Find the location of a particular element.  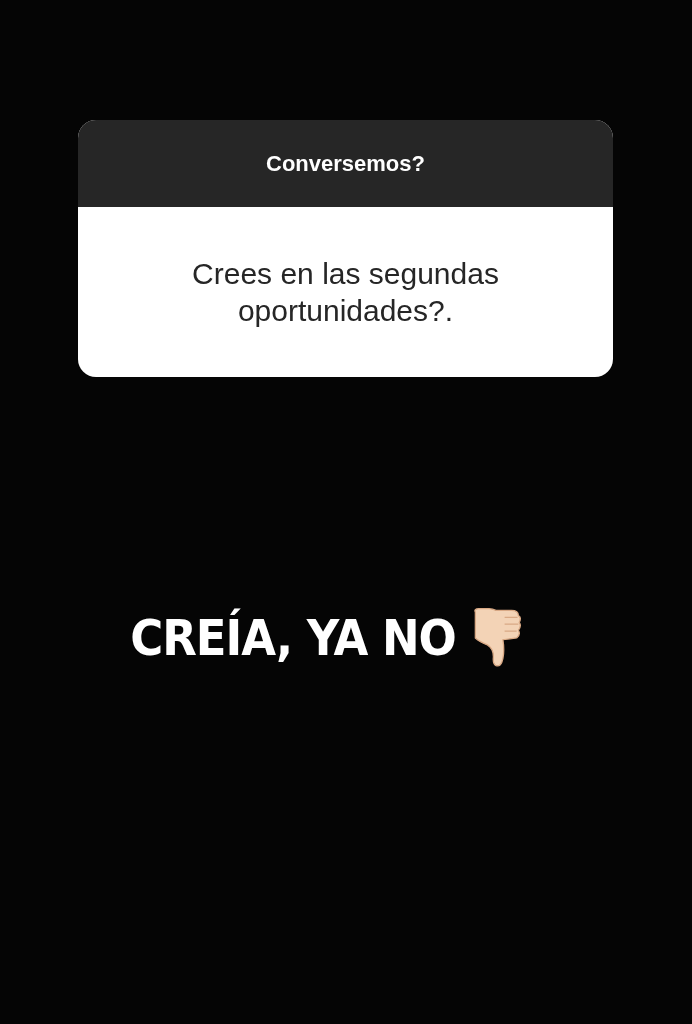

sticker-title: Conversemos? is located at coordinates (345, 163).